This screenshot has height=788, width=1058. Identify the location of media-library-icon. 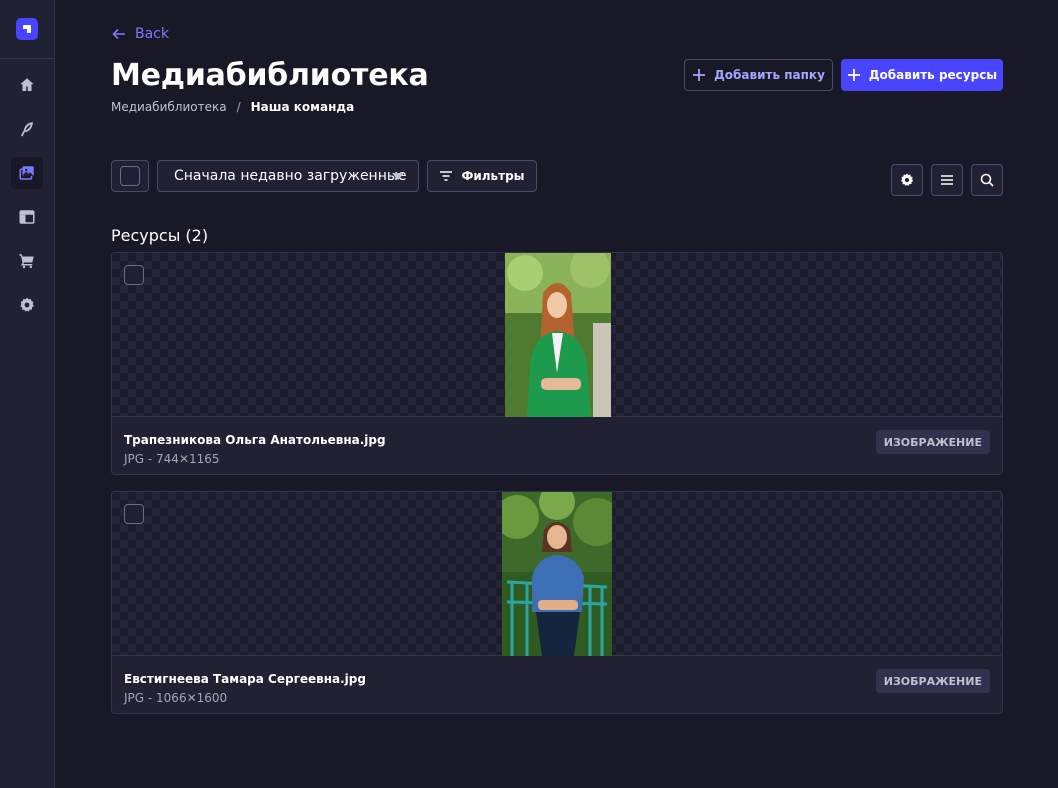
(26, 173).